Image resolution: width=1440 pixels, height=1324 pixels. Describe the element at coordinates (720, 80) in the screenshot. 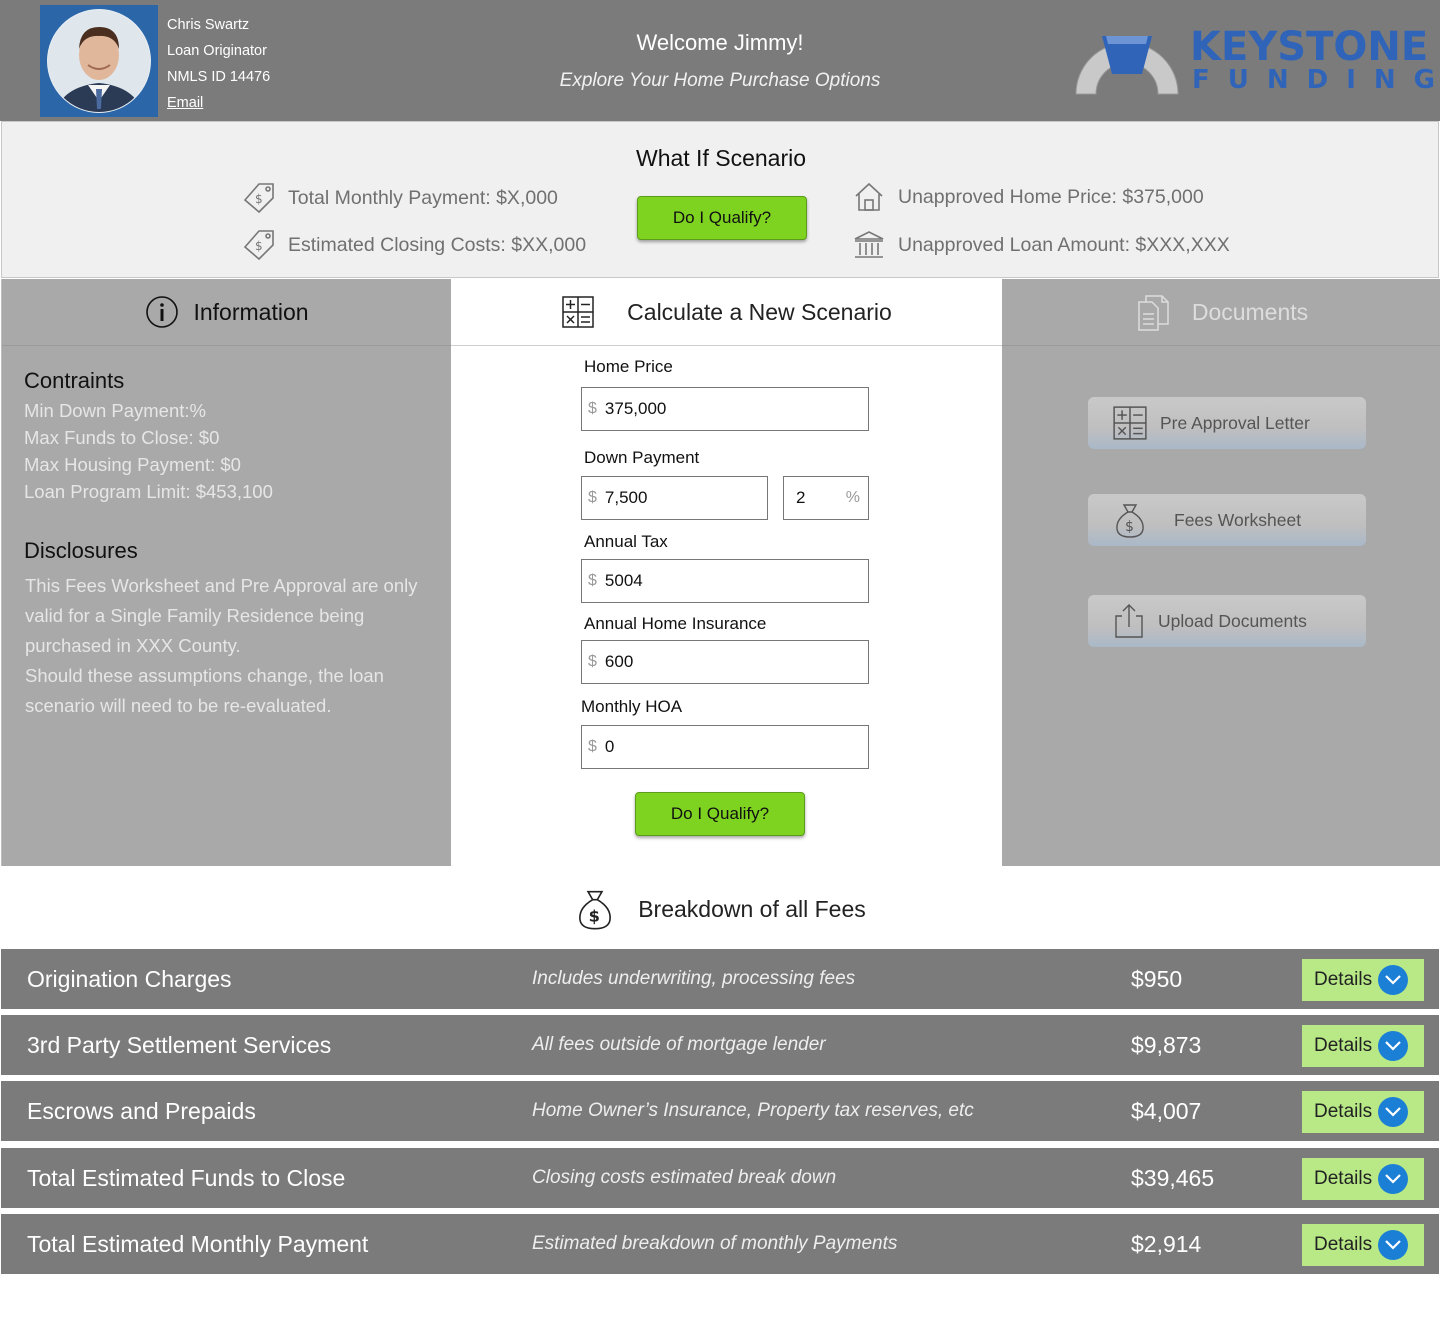

I see `welcome-subtitle: Explore Your Home Purchase Options` at that location.